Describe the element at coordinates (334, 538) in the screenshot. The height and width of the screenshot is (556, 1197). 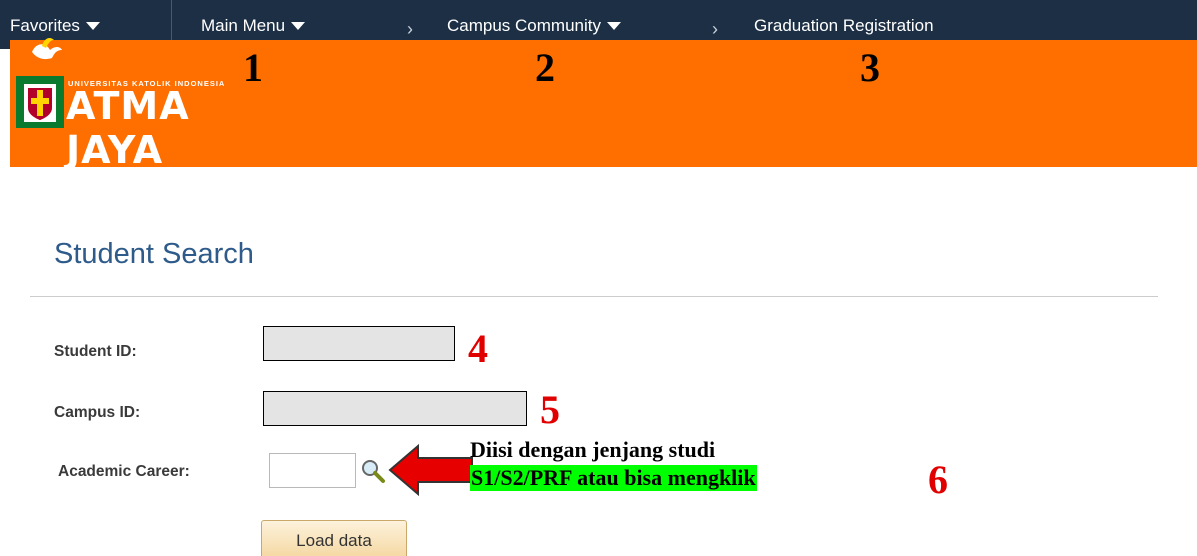
I see `load-data-button: Load data` at that location.